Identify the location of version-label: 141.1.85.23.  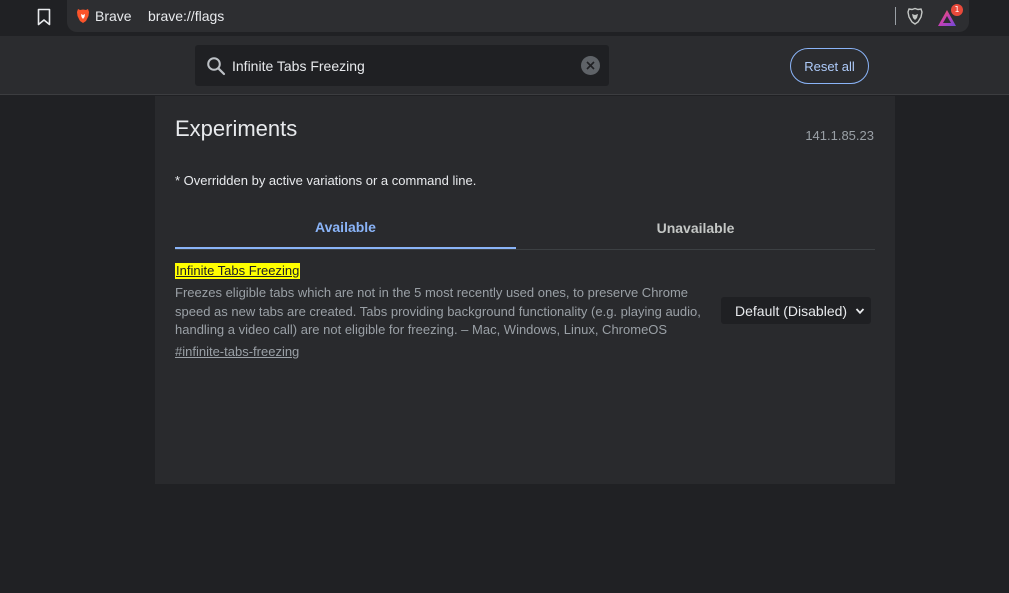
(839, 135).